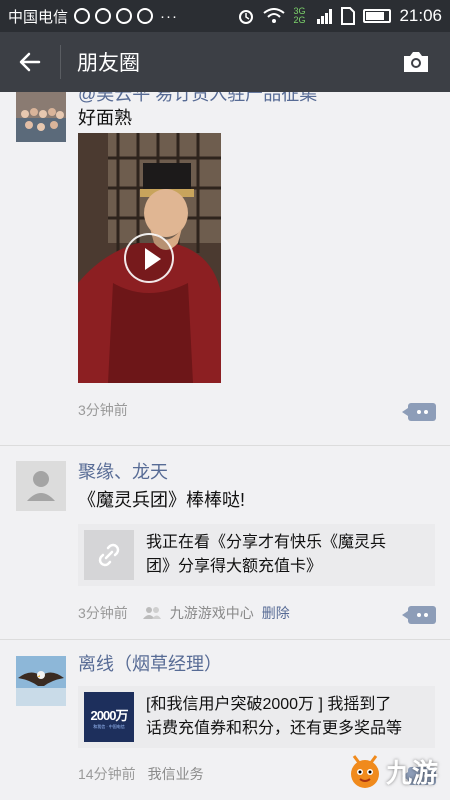  Describe the element at coordinates (234, 566) in the screenshot. I see `shared-link-line: 团》分享得大额充值卡》` at that location.